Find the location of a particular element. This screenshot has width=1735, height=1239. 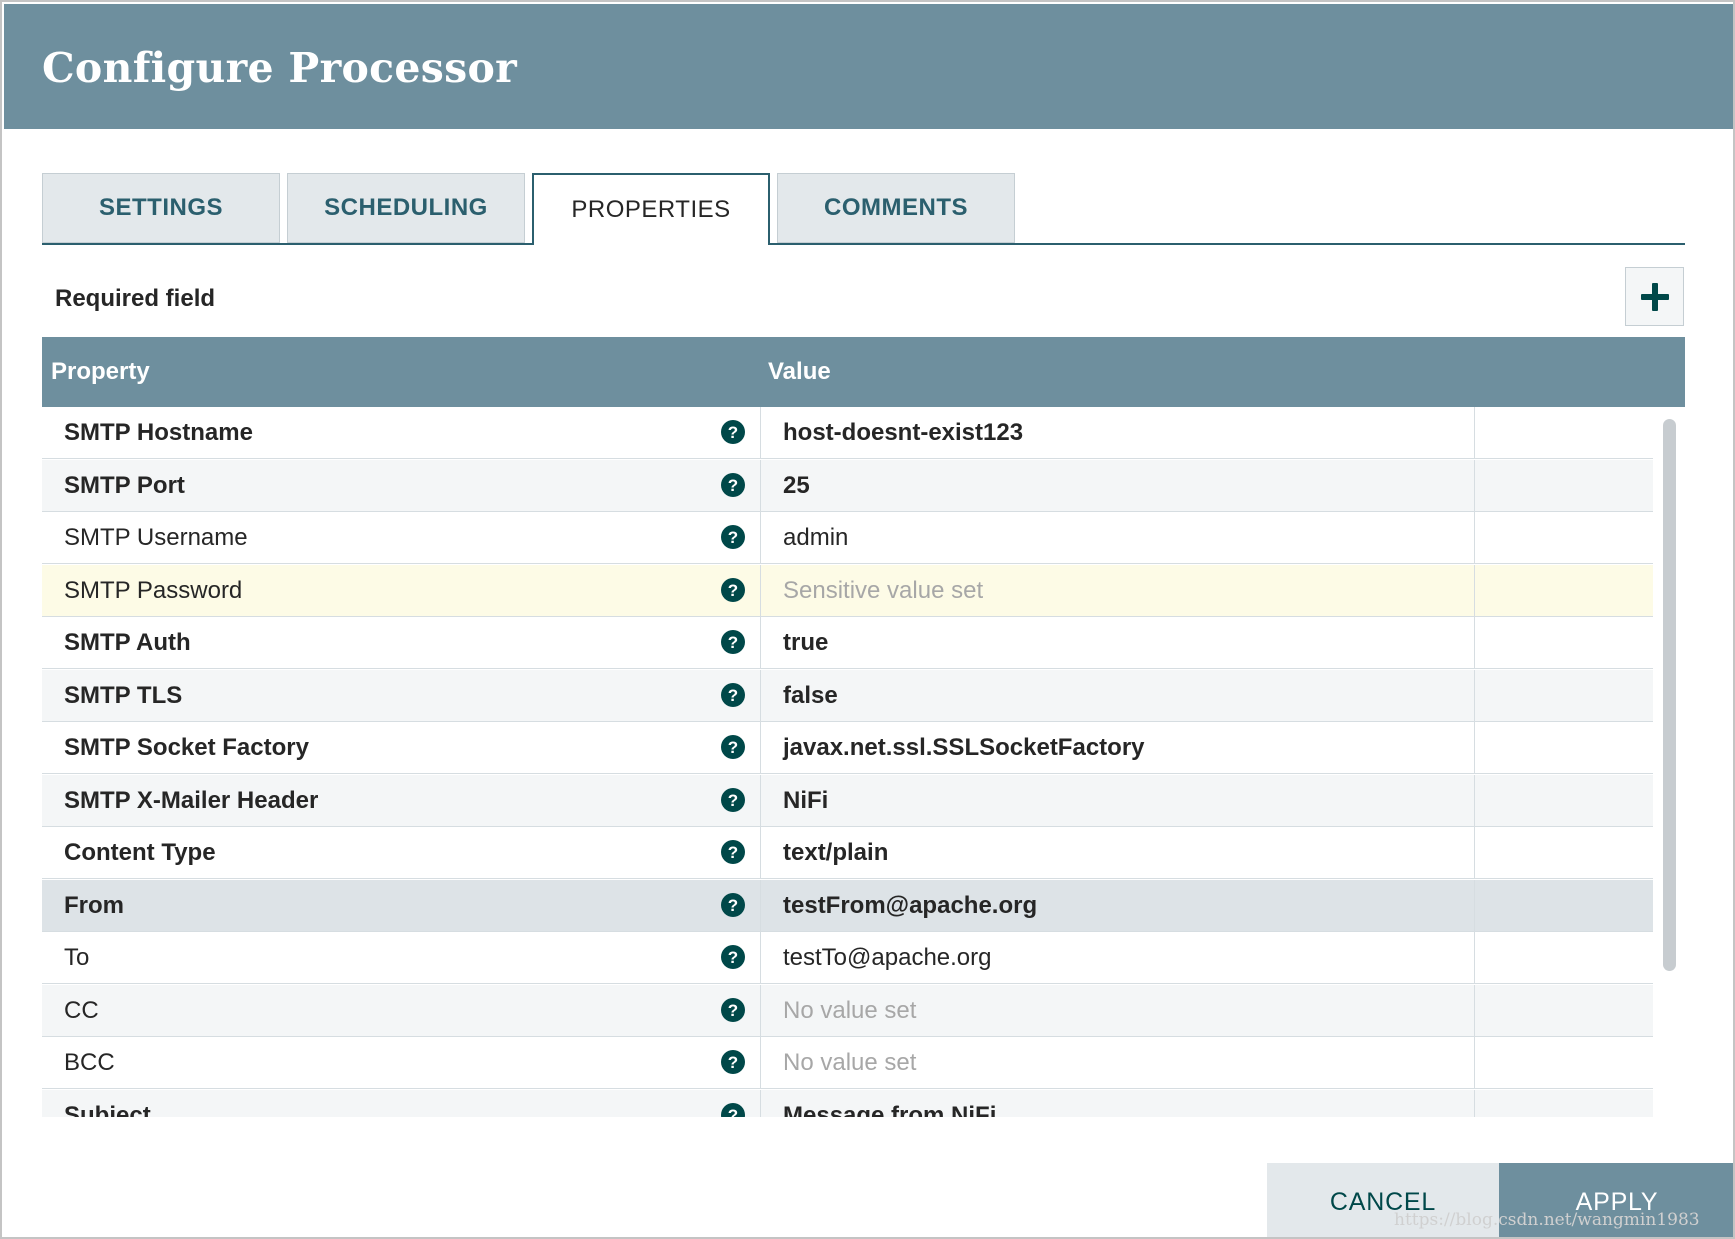

property-value: 25 is located at coordinates (796, 486).